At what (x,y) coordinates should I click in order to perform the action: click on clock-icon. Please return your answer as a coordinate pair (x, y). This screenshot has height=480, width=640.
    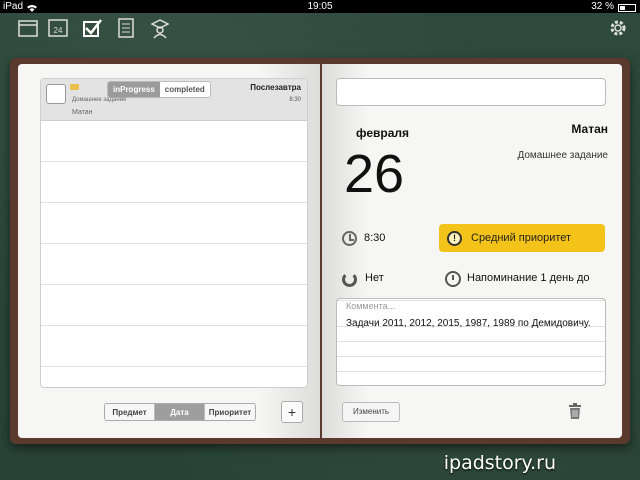
    Looking at the image, I should click on (349, 238).